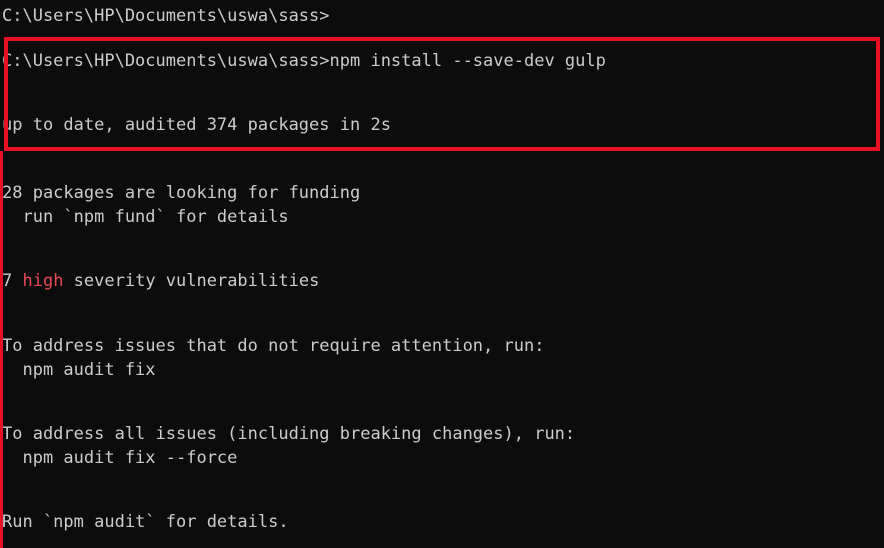 This screenshot has height=548, width=884. What do you see at coordinates (145, 522) in the screenshot?
I see `audit-details-line: Run `npm audit` for details.` at bounding box center [145, 522].